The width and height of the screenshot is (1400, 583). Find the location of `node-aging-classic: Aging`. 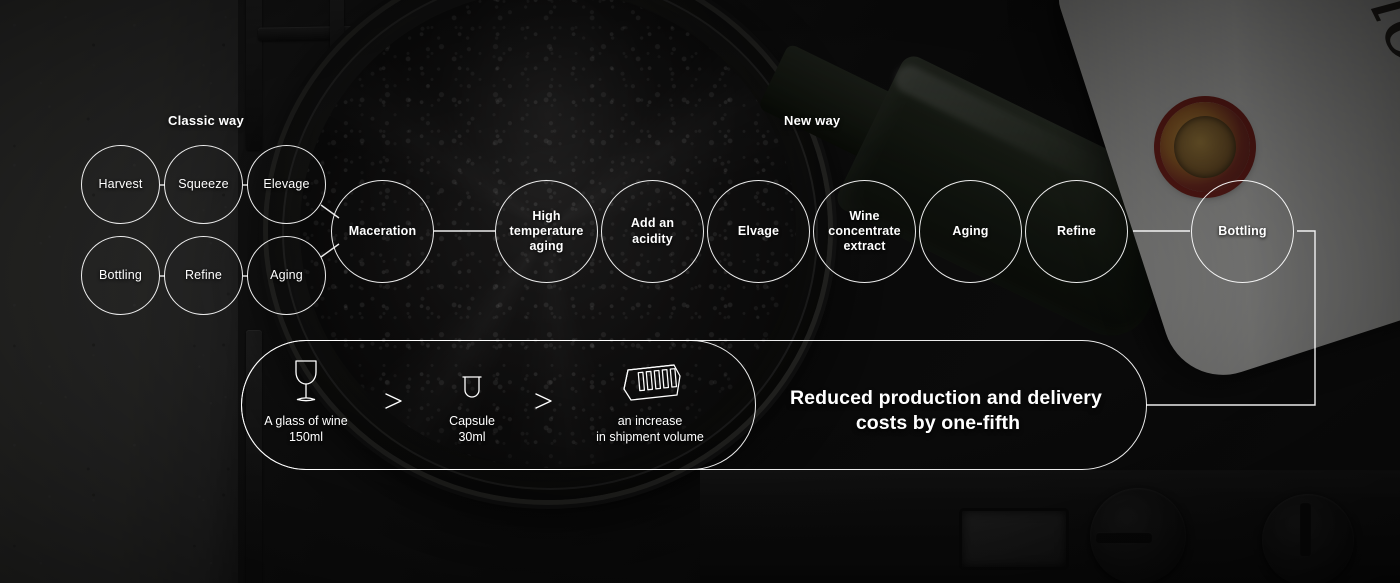

node-aging-classic: Aging is located at coordinates (286, 275).